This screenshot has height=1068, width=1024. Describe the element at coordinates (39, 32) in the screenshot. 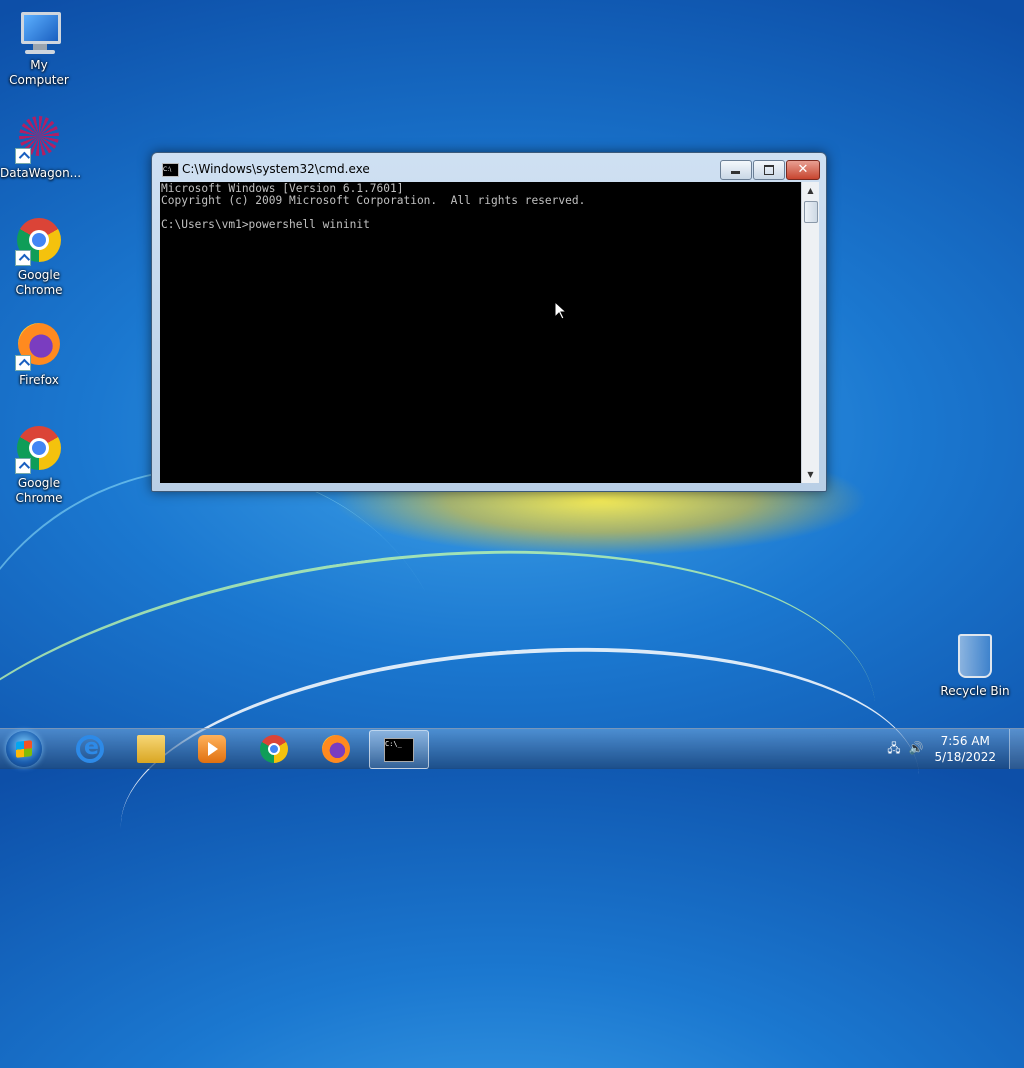

I see `computer-icon` at that location.